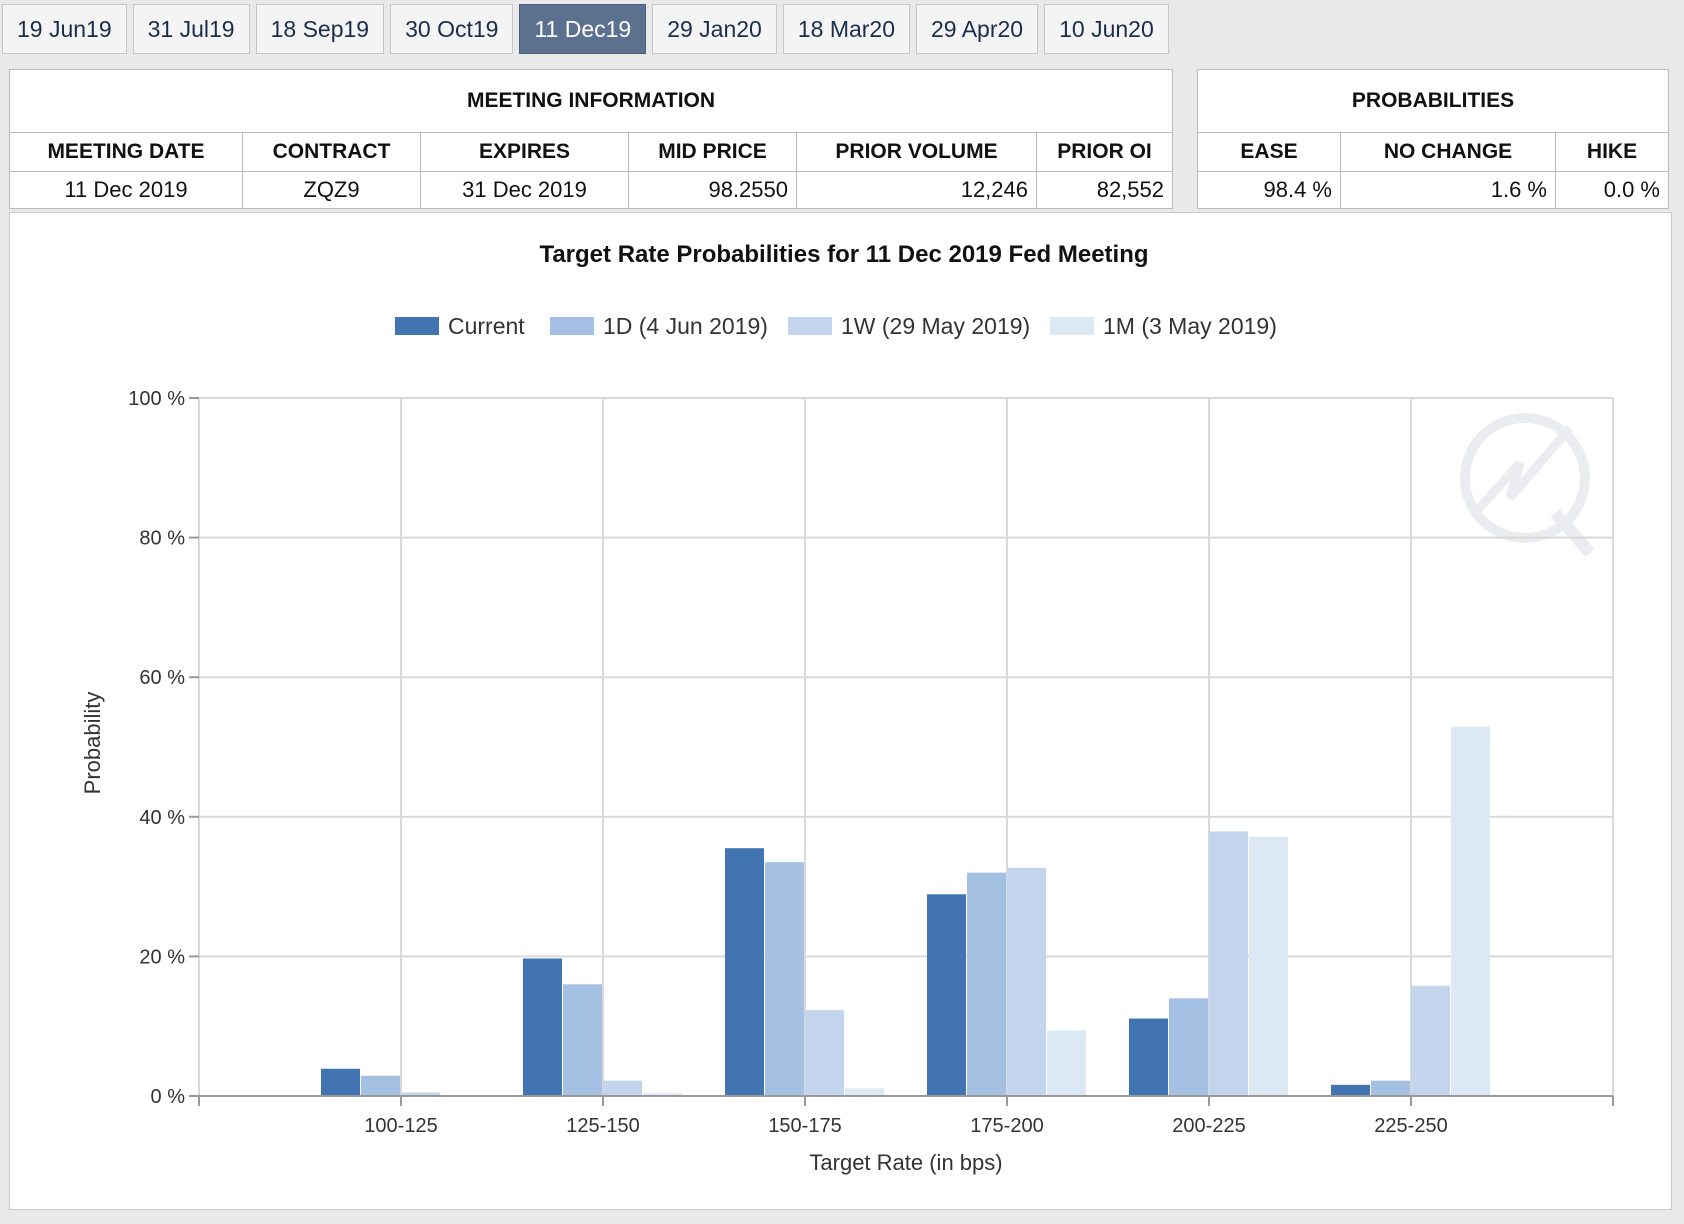 The width and height of the screenshot is (1684, 1224). What do you see at coordinates (602, 1126) in the screenshot?
I see `x-tick-label: 125-150` at bounding box center [602, 1126].